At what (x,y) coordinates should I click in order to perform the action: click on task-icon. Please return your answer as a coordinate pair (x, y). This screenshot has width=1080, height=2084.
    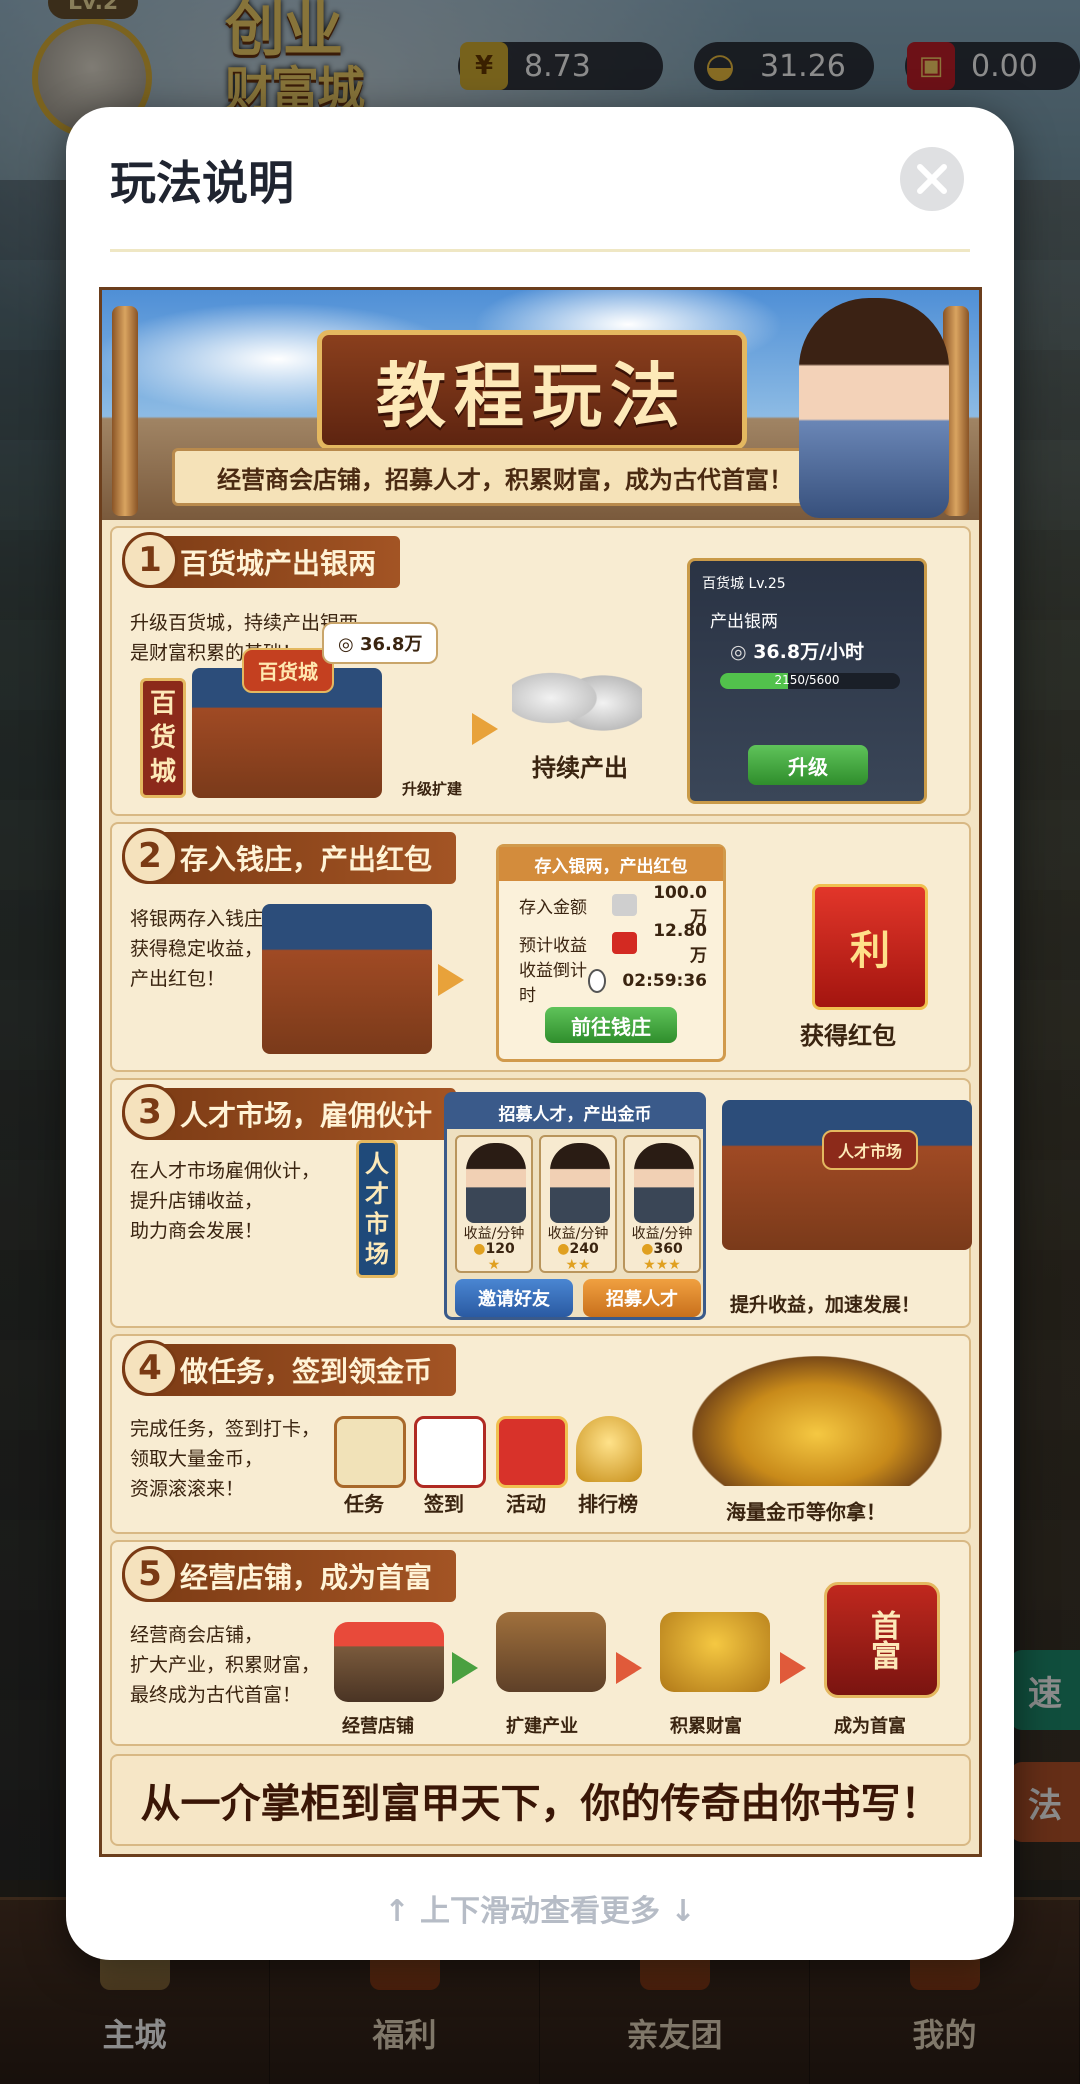
    Looking at the image, I should click on (370, 1452).